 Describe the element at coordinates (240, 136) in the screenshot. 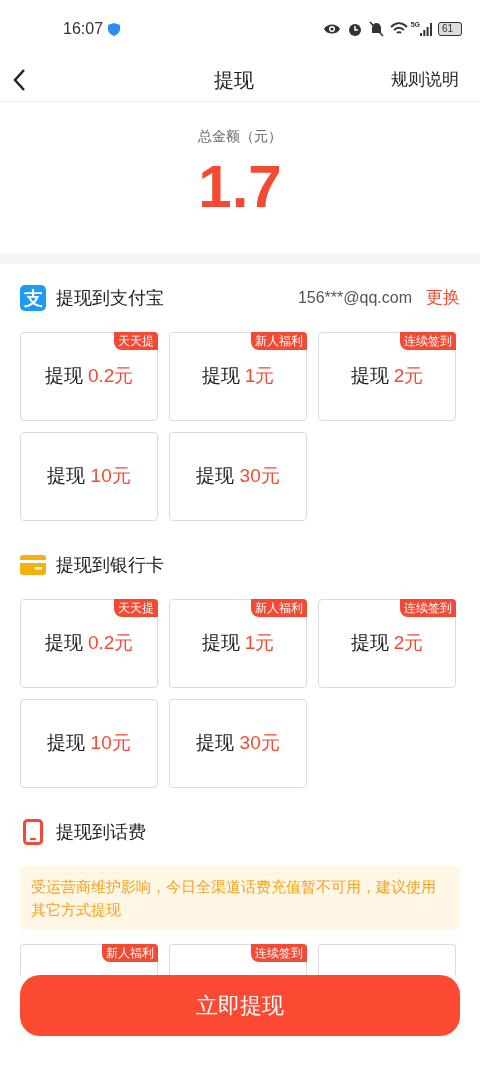

I see `balance-label: 总金额（元）` at that location.